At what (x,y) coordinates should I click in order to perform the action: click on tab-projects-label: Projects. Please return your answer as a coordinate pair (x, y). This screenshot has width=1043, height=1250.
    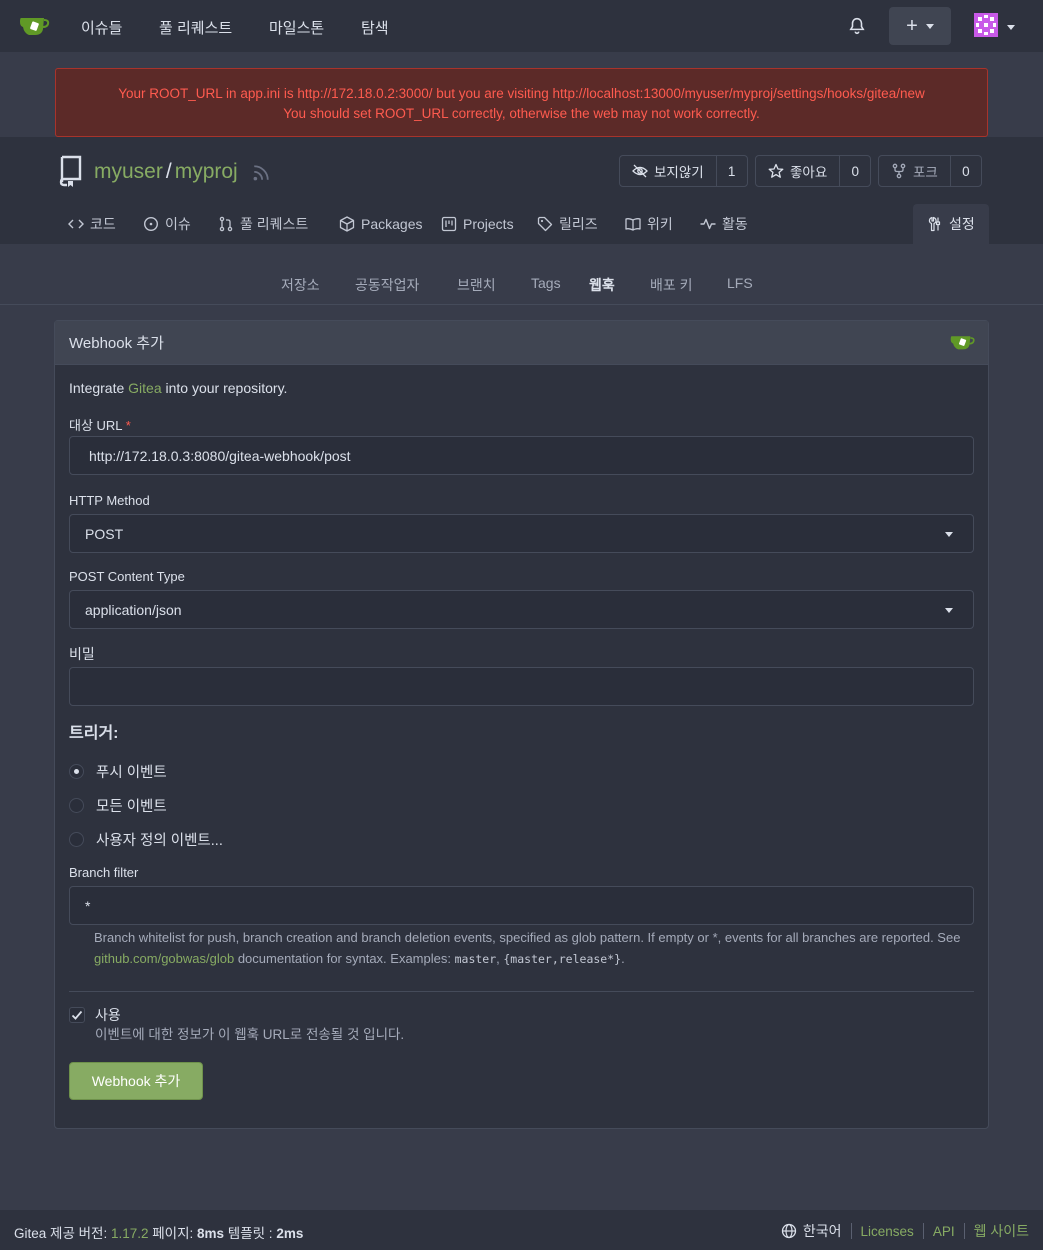
    Looking at the image, I should click on (488, 224).